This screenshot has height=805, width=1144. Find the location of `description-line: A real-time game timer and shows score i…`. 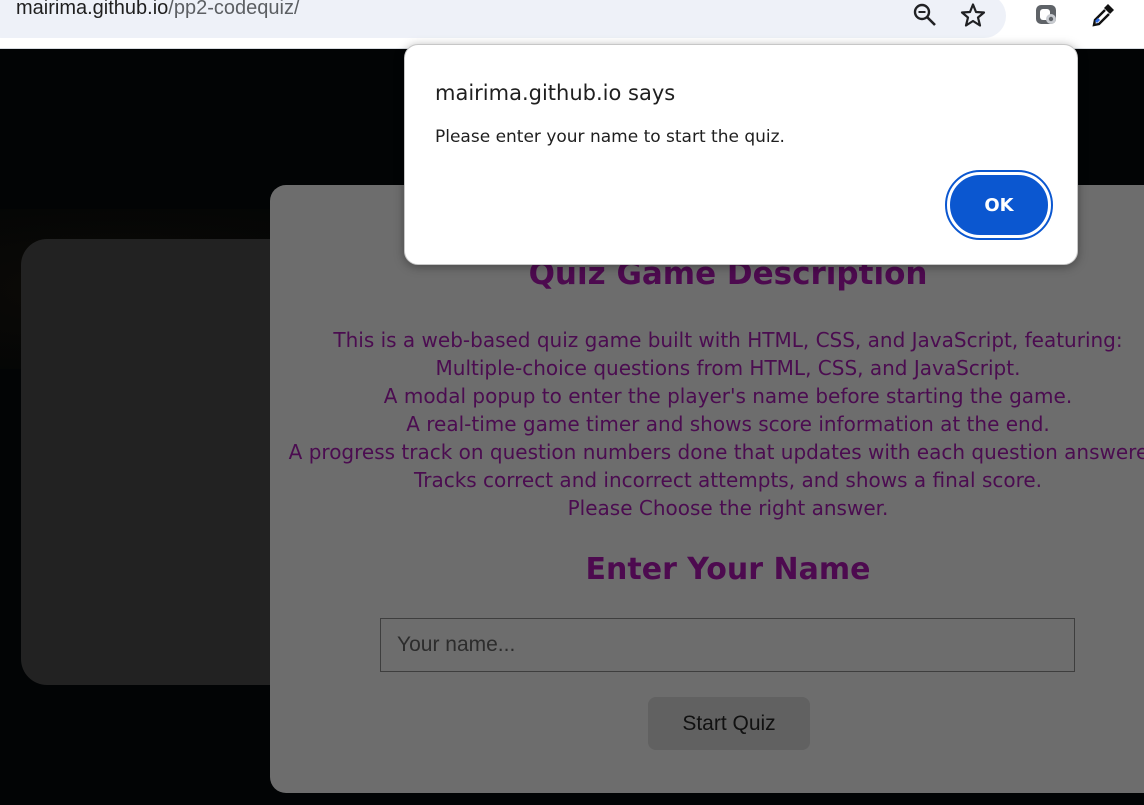

description-line: A real-time game timer and shows score i… is located at coordinates (728, 424).